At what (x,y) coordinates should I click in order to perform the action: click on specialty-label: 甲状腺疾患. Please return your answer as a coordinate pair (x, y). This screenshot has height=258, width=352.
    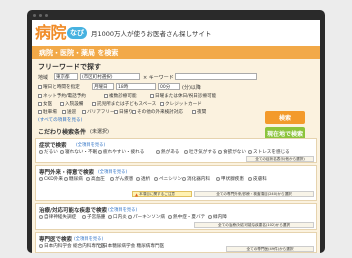
    Looking at the image, I should click on (232, 179).